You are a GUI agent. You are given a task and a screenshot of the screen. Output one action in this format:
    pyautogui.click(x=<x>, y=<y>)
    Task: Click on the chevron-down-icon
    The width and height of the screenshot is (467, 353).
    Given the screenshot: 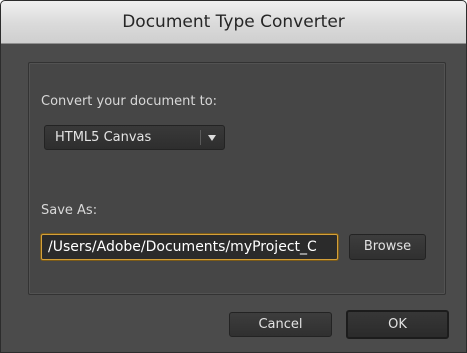 What is the action you would take?
    pyautogui.click(x=212, y=138)
    